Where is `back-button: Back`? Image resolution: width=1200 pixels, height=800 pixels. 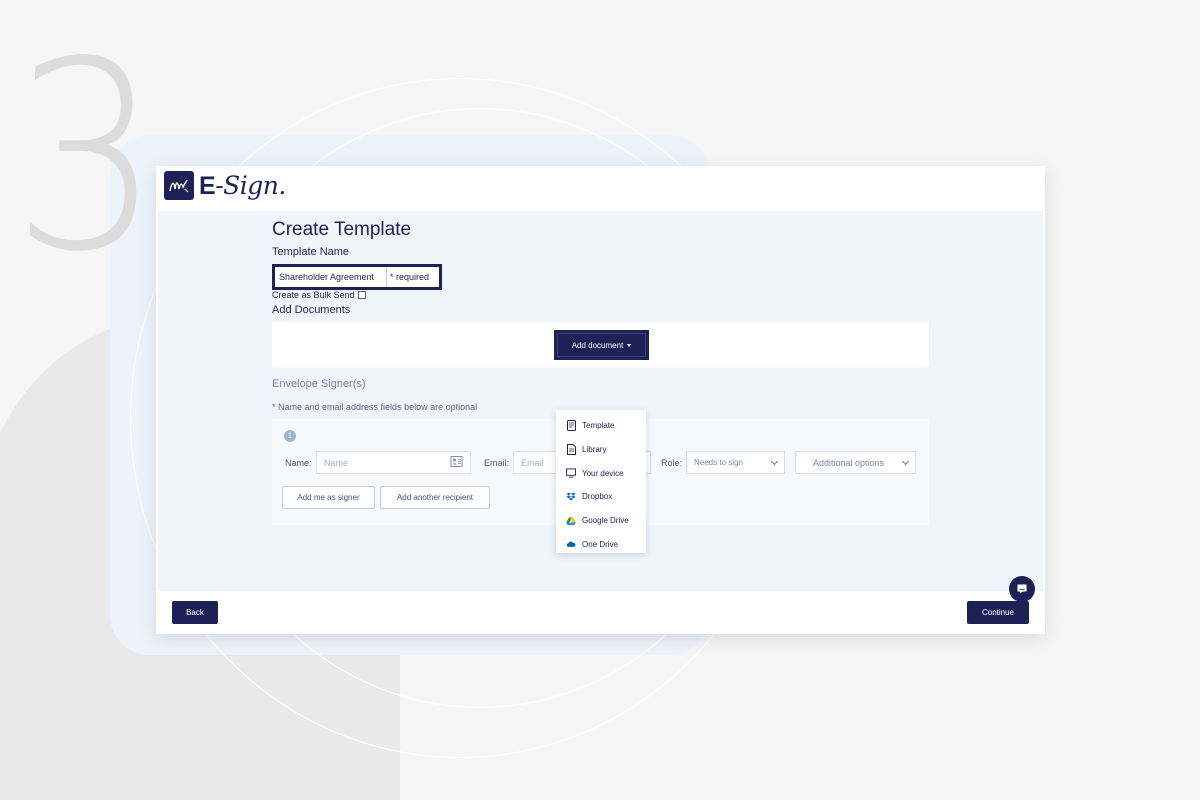
back-button: Back is located at coordinates (195, 612).